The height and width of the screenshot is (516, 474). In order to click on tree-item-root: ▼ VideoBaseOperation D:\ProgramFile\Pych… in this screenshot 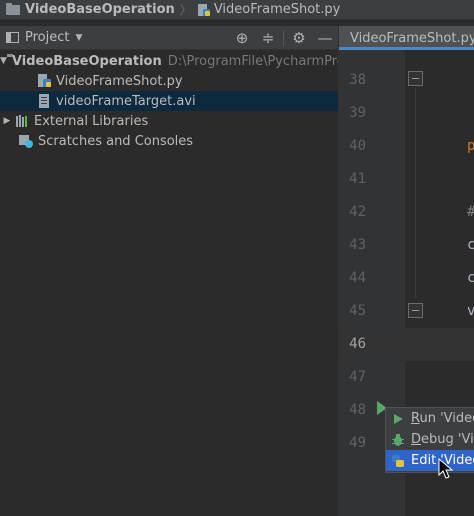, I will do `click(178, 61)`.